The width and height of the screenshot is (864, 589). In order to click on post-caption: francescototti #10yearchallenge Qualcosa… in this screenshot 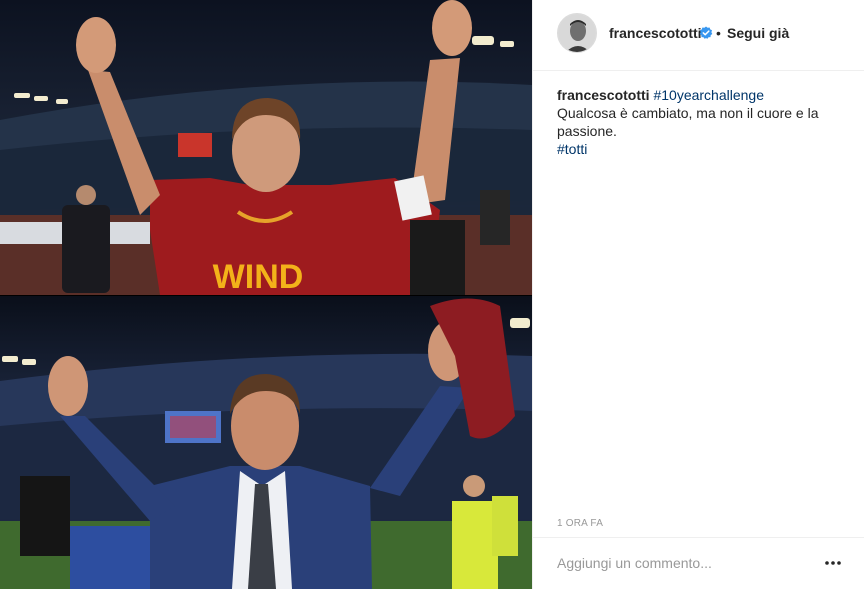, I will do `click(702, 122)`.